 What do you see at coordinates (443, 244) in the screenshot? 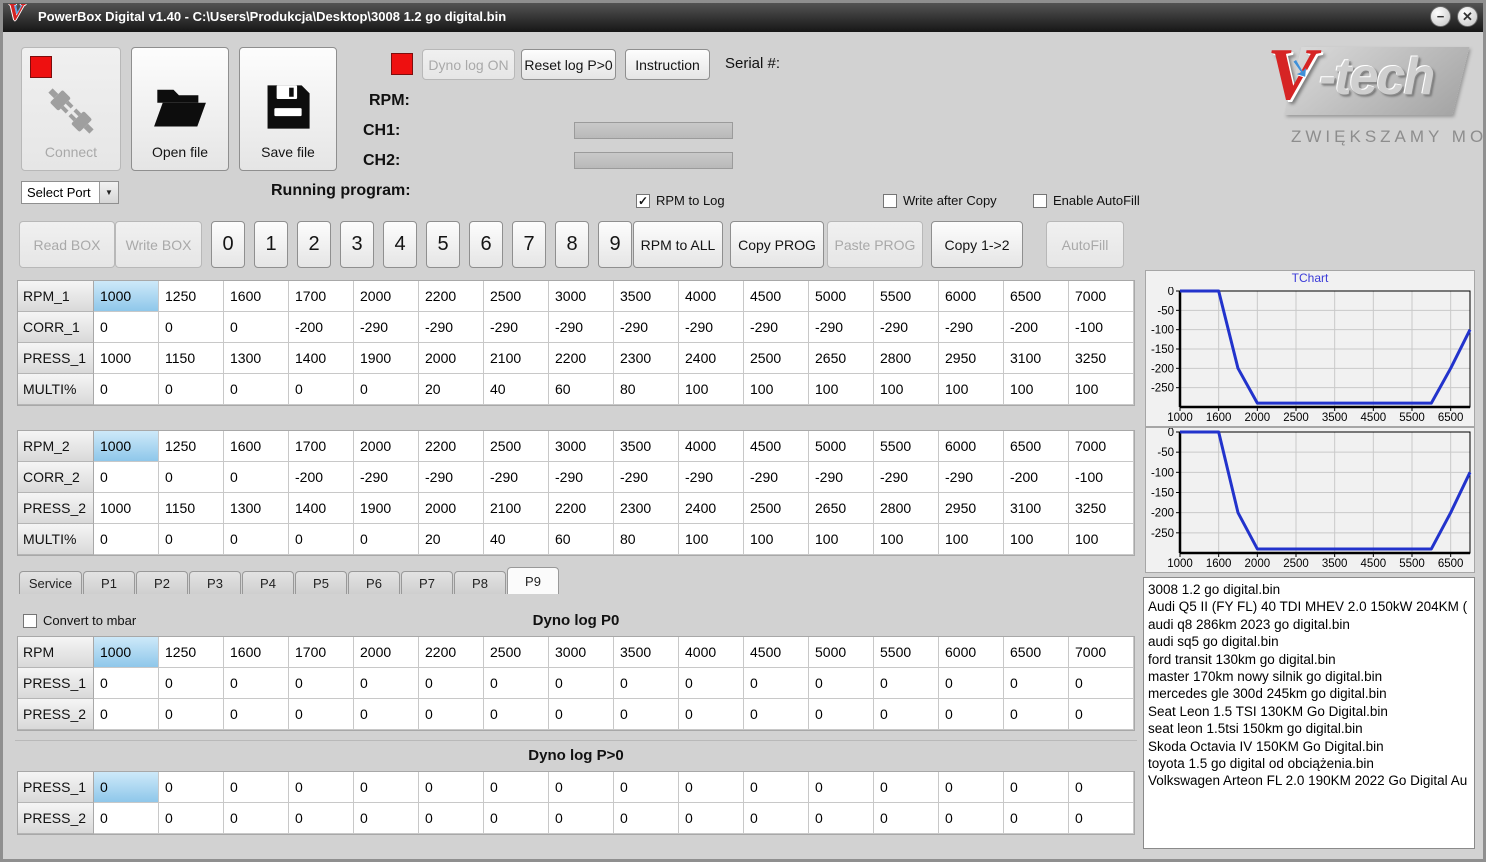
I see `program-5-button: 5` at bounding box center [443, 244].